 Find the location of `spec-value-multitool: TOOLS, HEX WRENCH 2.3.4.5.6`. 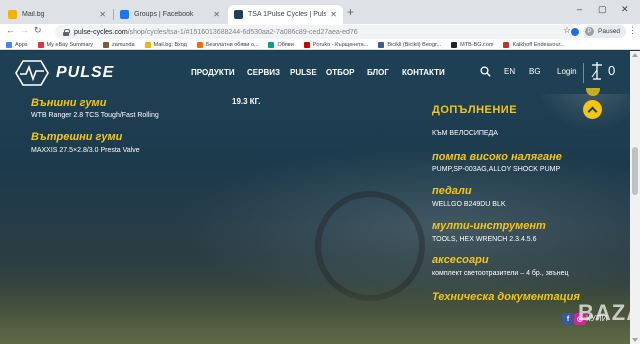

spec-value-multitool: TOOLS, HEX WRENCH 2.3.4.5.6 is located at coordinates (484, 239).